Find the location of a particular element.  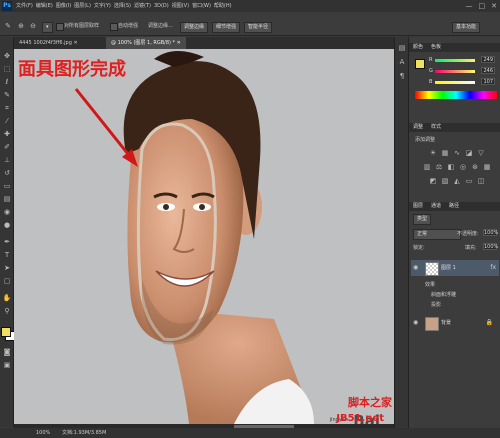

photo-filter-icon: ◎ is located at coordinates (463, 167).